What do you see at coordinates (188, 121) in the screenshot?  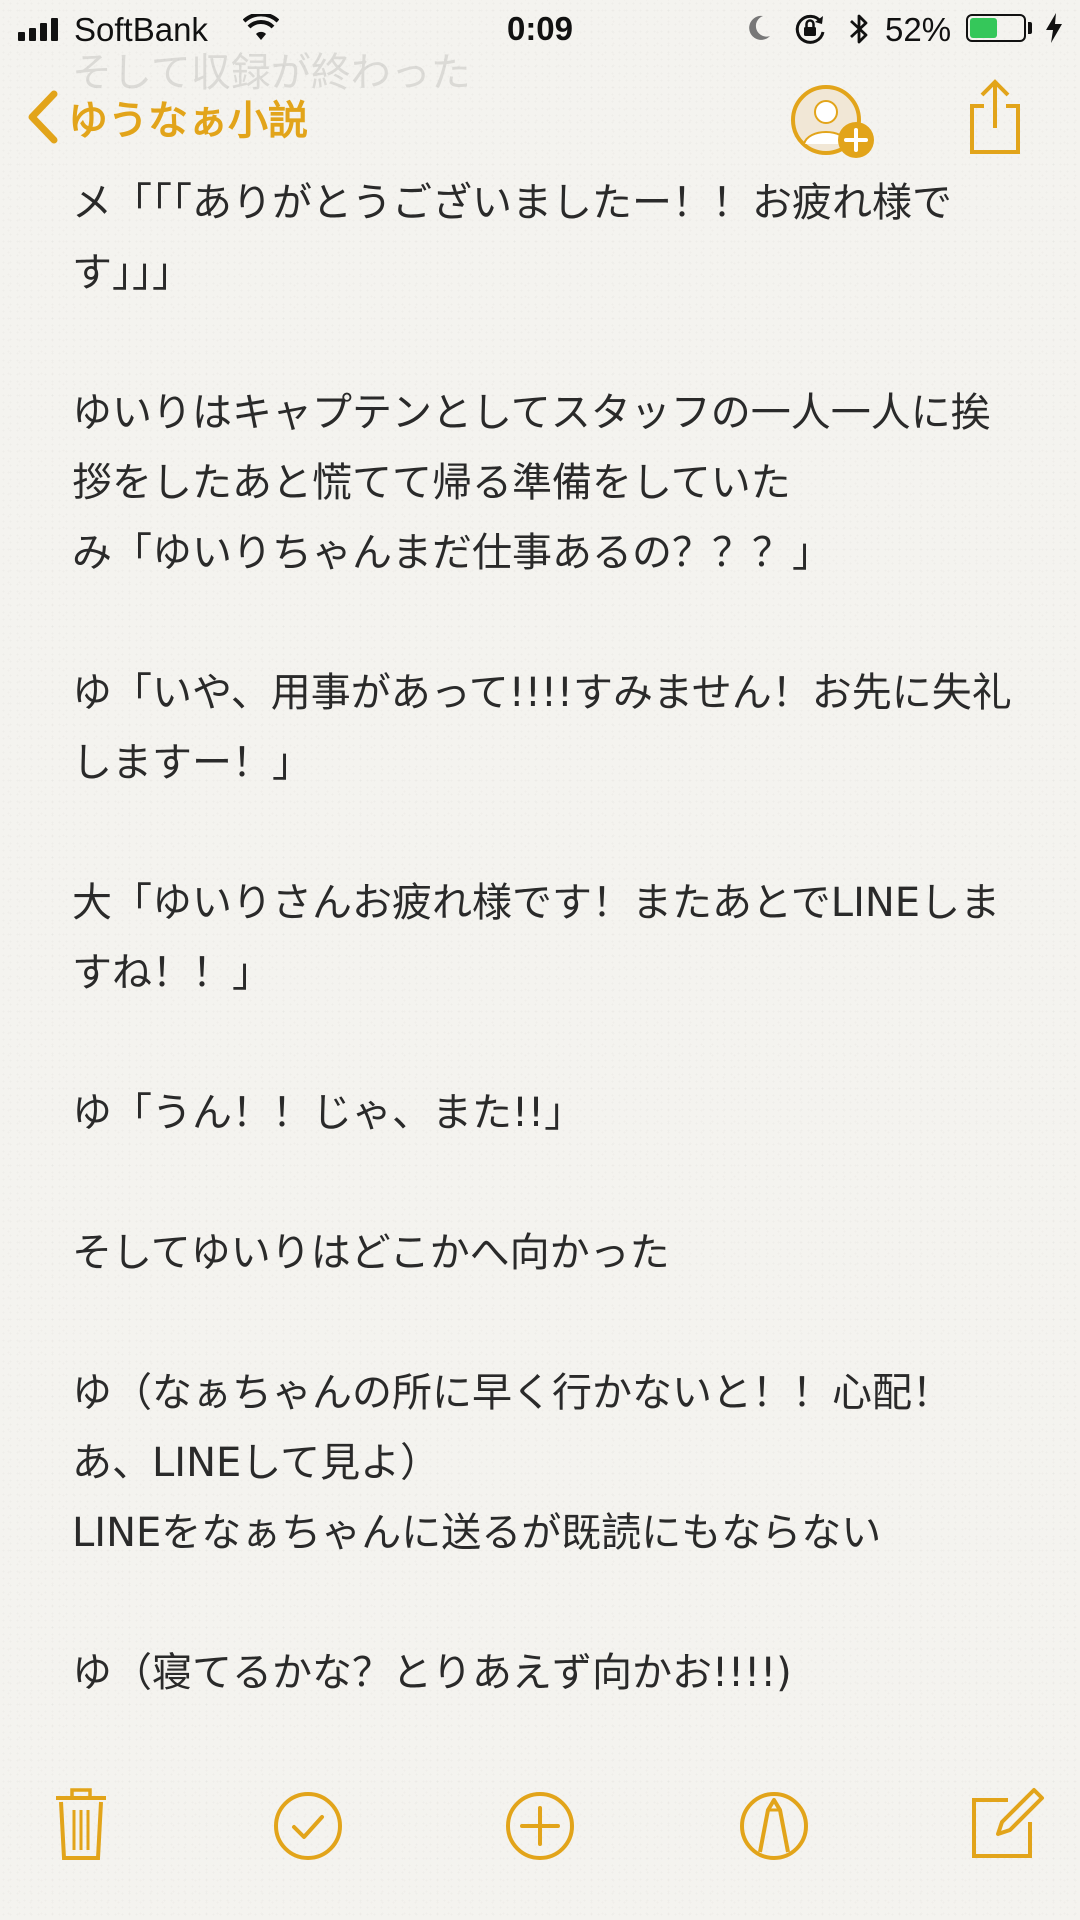 I see `back-label: ゆうなぁ小説` at bounding box center [188, 121].